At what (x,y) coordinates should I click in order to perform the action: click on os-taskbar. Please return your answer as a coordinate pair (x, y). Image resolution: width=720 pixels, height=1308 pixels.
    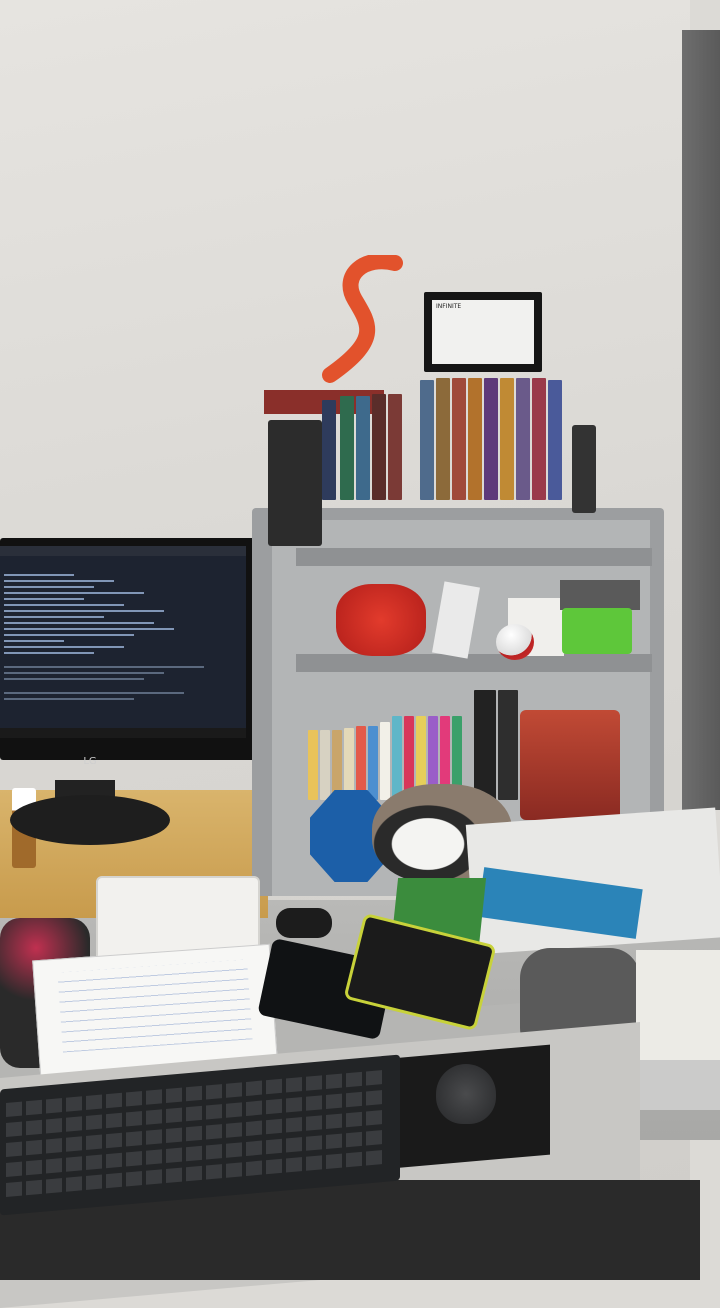
    Looking at the image, I should click on (123, 733).